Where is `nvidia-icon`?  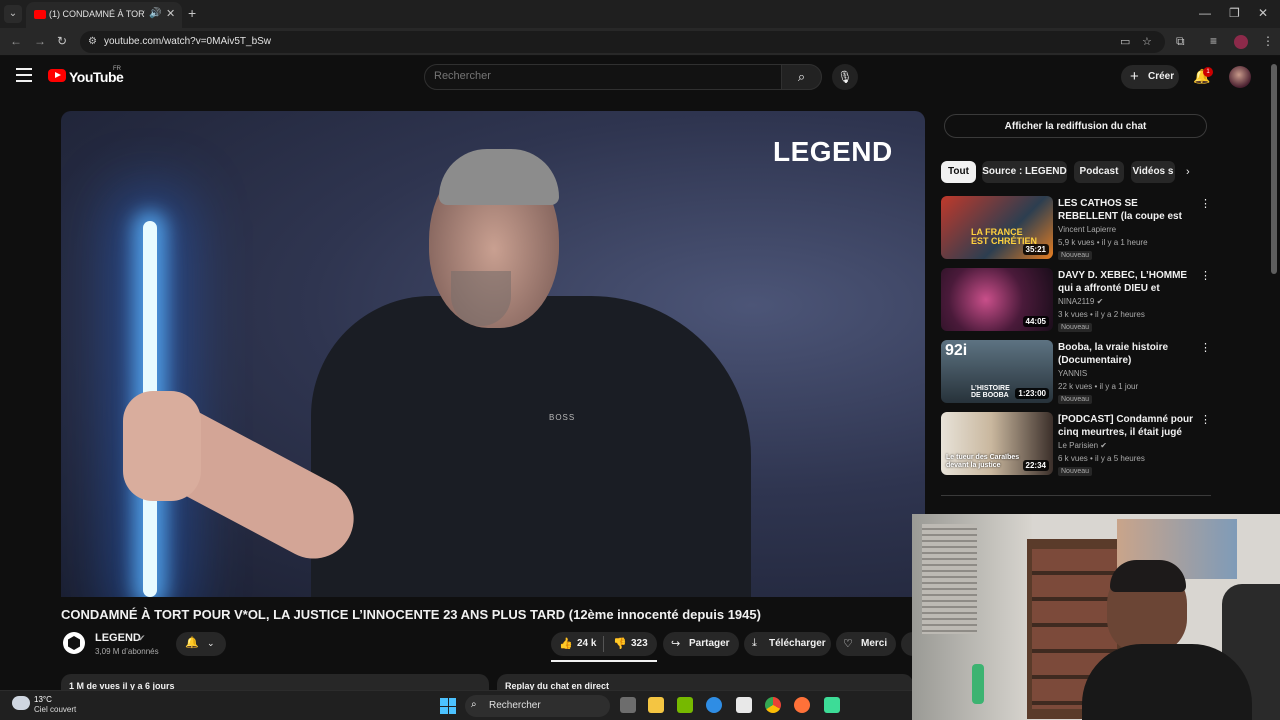
nvidia-icon is located at coordinates (685, 705).